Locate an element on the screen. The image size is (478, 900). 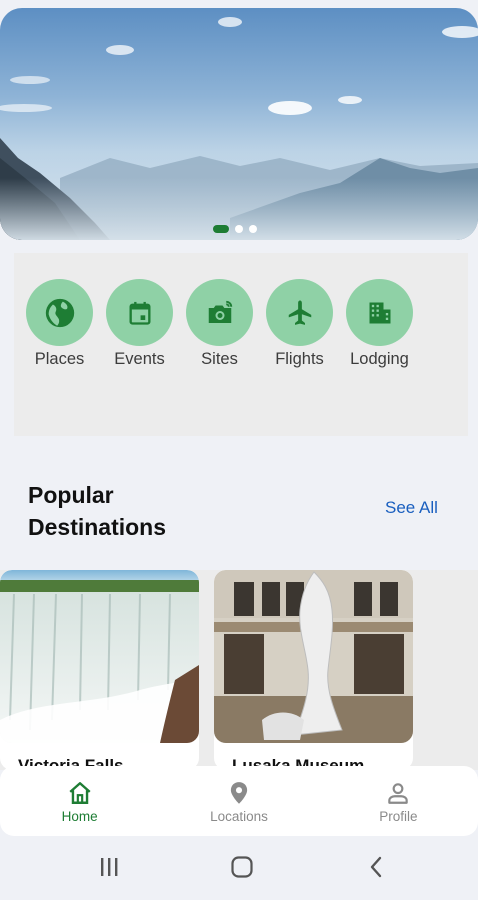
category-sites: Sites is located at coordinates (219, 324).